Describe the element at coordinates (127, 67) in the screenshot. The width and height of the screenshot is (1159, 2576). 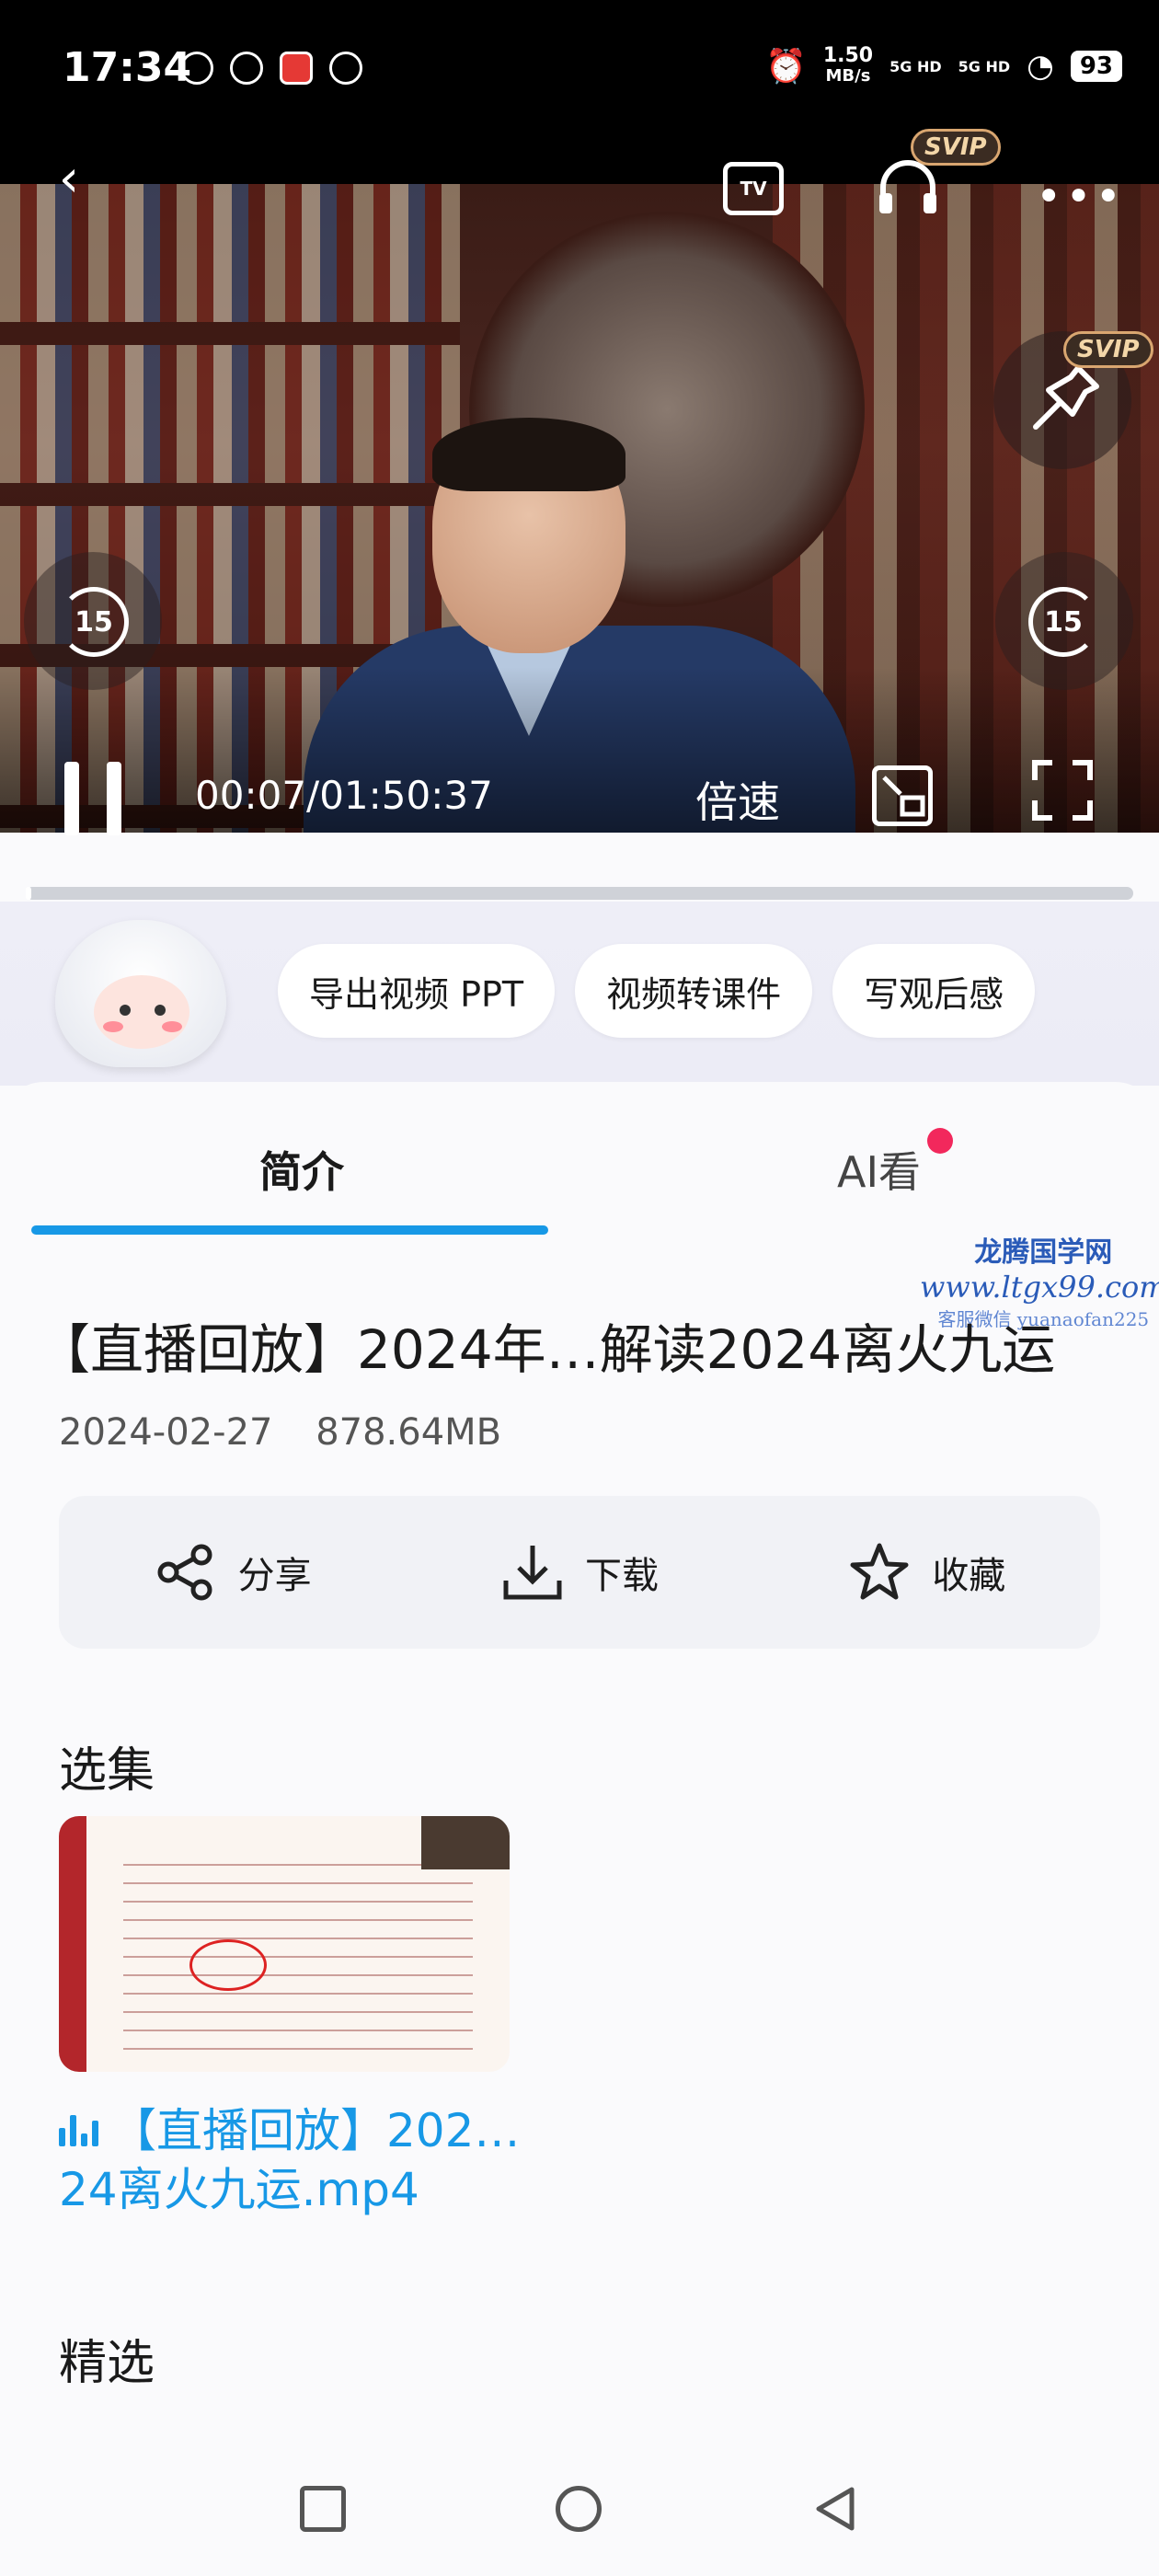
I see `status-time: 17:34` at that location.